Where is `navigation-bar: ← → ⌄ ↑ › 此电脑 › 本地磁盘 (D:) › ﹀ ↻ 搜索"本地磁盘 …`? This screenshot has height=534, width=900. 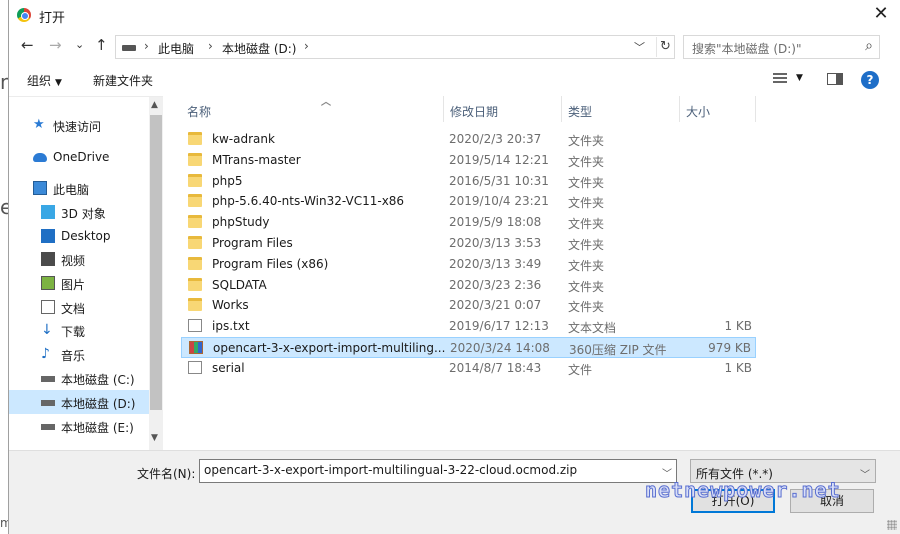 navigation-bar: ← → ⌄ ↑ › 此电脑 › 本地磁盘 (D:) › ﹀ ↻ 搜索"本地磁盘 … is located at coordinates (454, 47).